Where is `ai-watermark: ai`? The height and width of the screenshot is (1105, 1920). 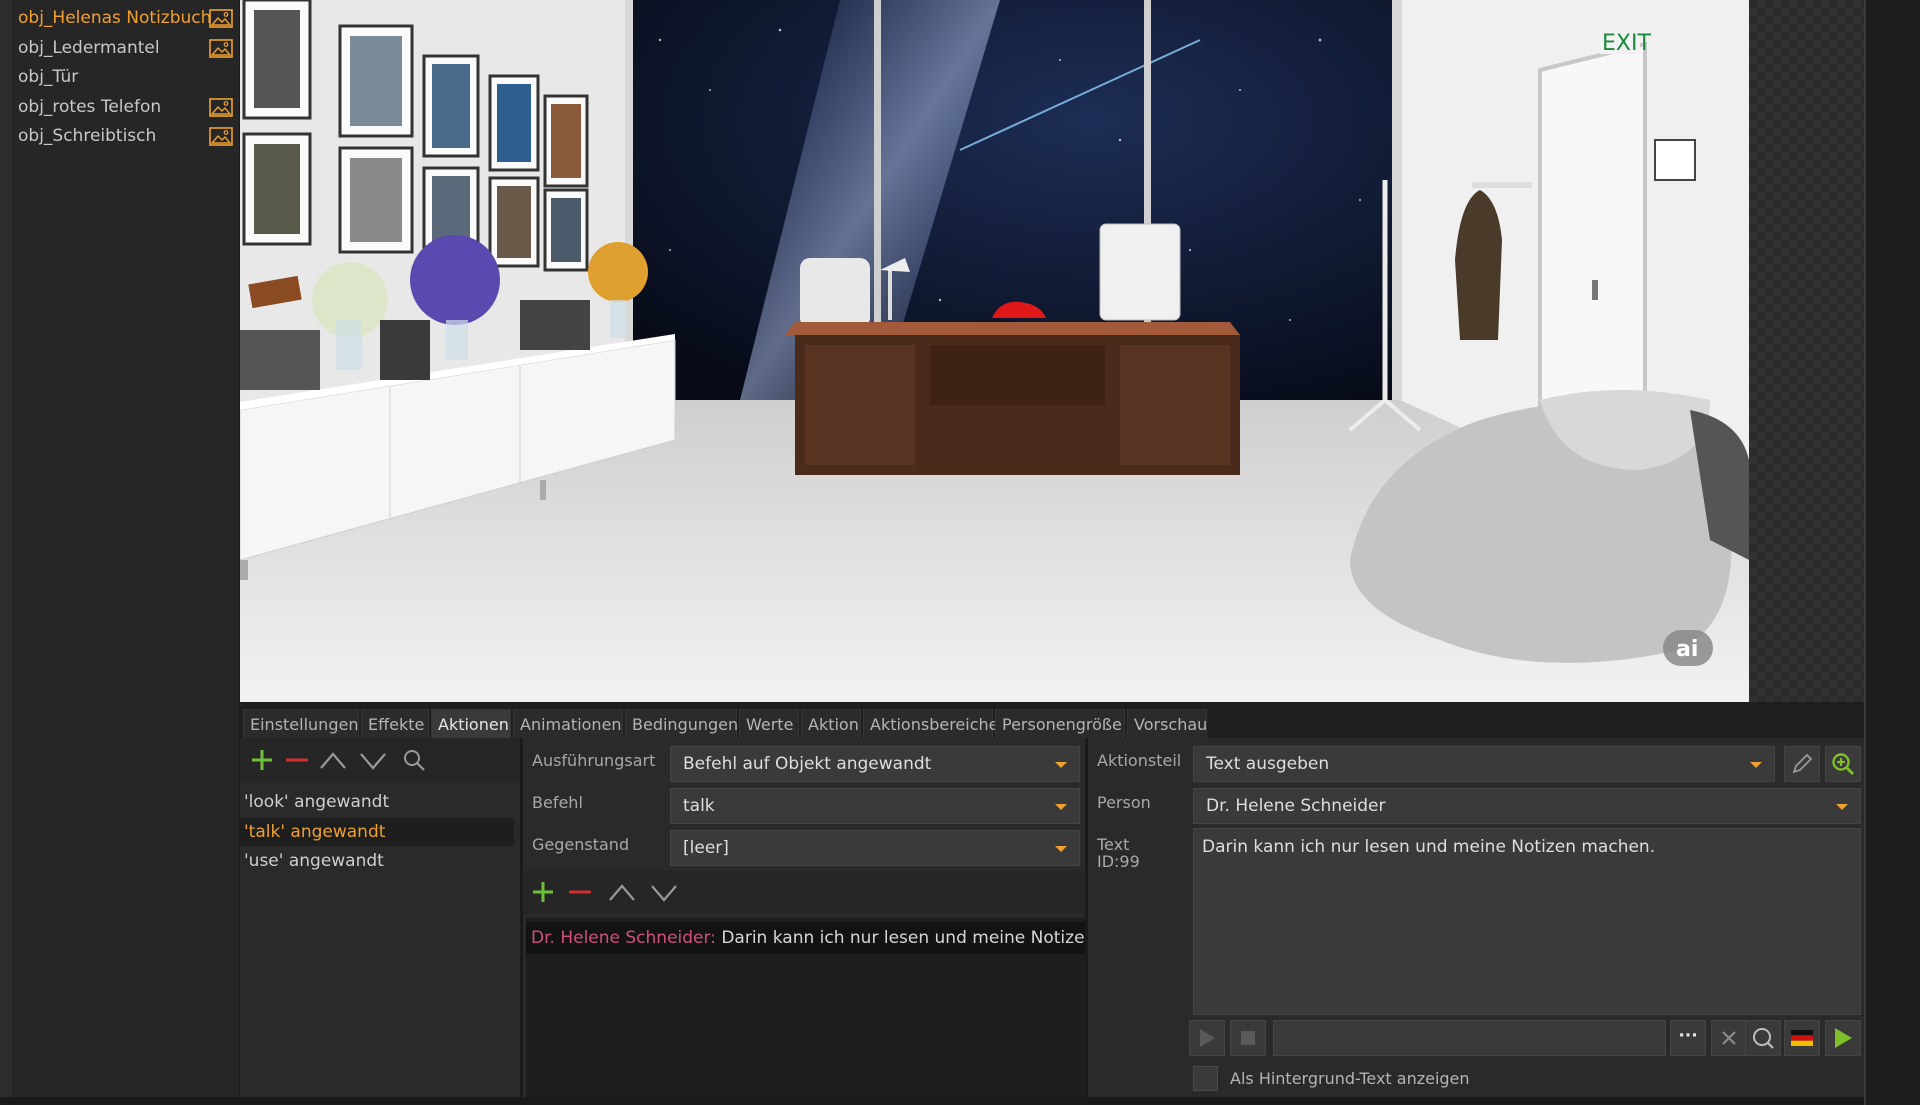 ai-watermark: ai is located at coordinates (1688, 648).